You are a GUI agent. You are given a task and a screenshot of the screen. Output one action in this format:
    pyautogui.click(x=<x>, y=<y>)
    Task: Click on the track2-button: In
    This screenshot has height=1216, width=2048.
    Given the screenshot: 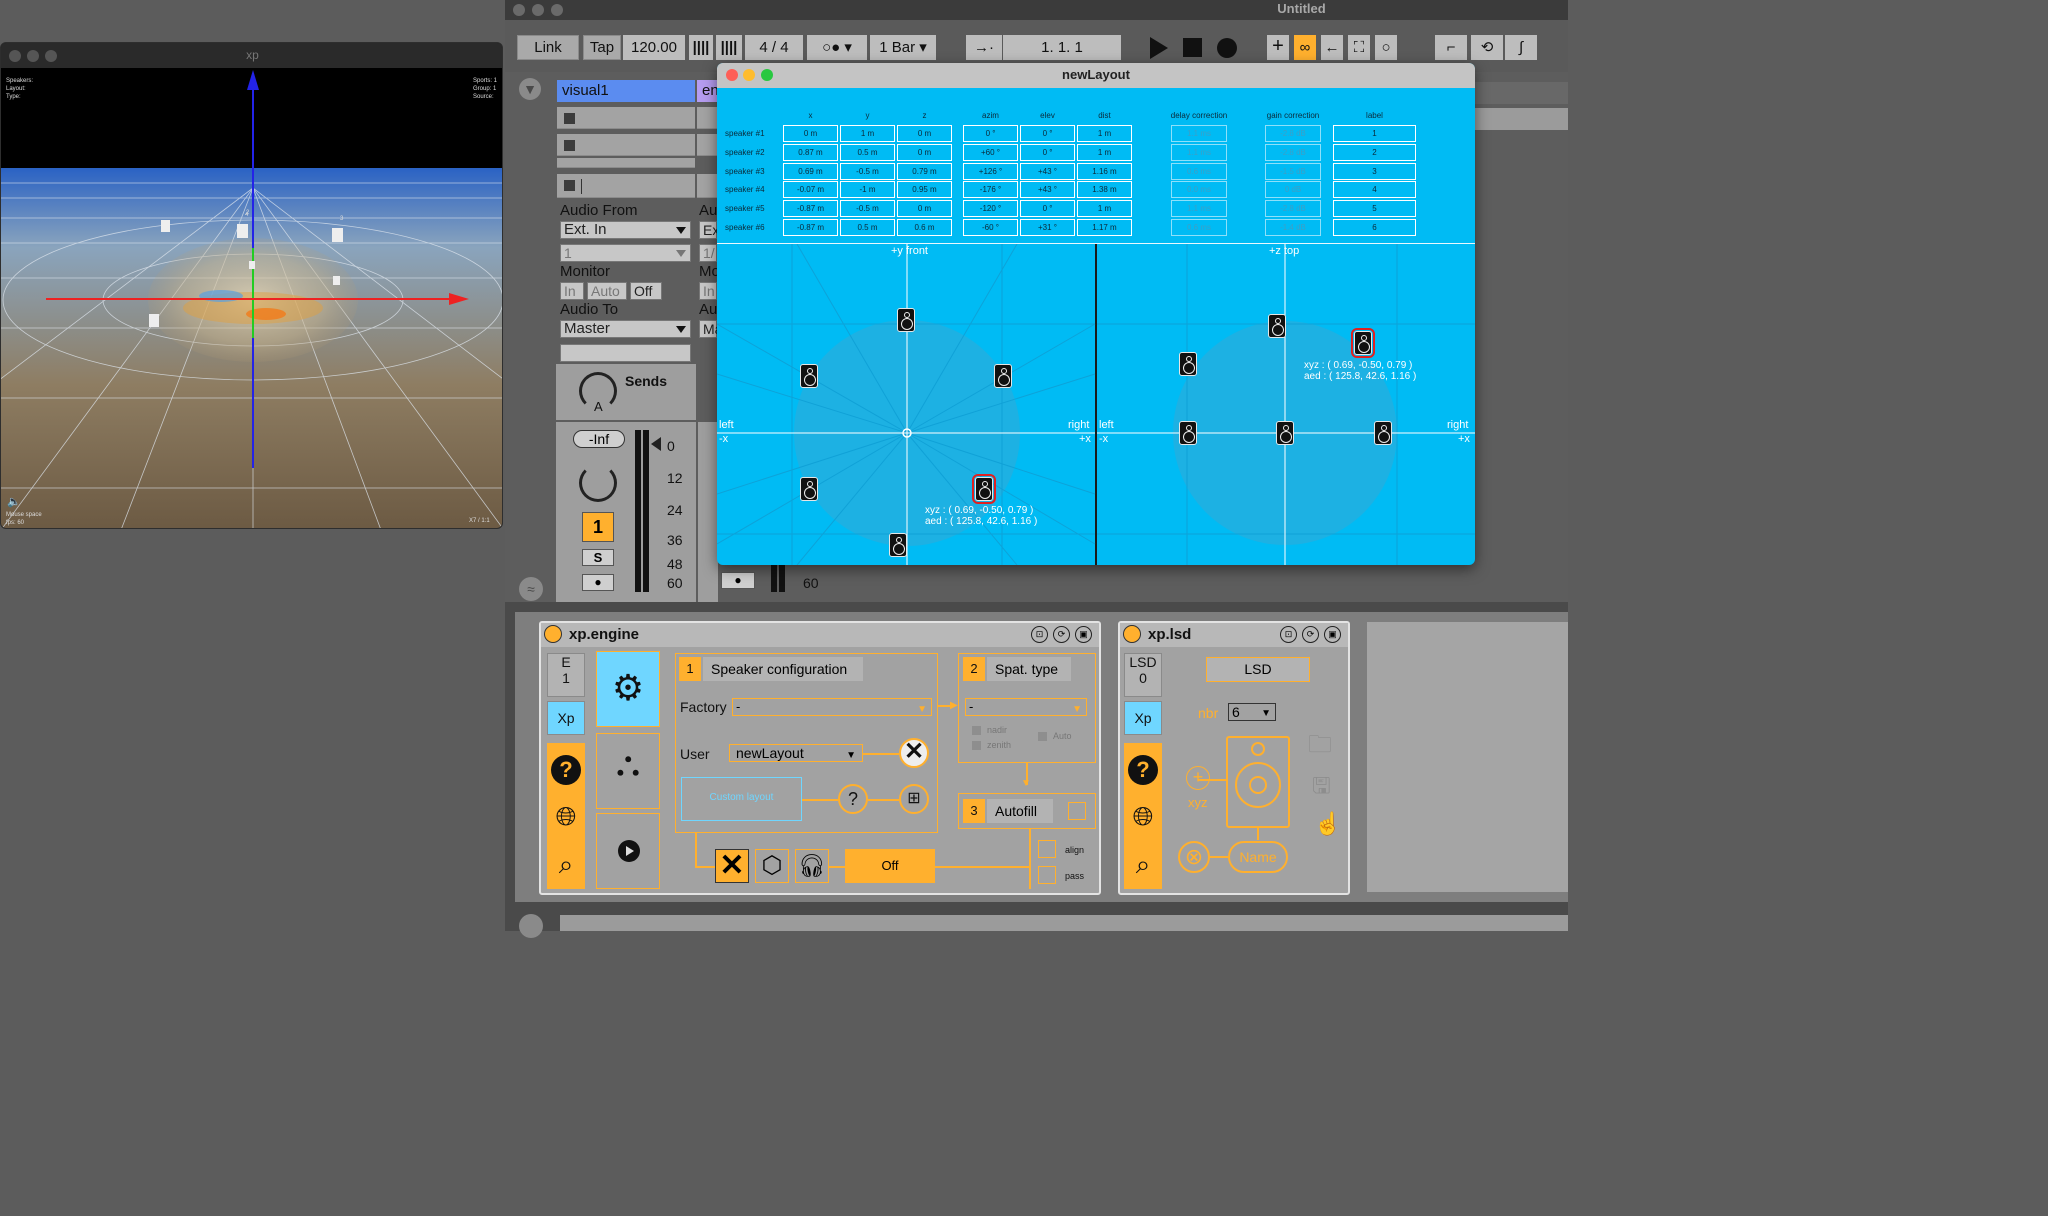 What is the action you would take?
    pyautogui.click(x=708, y=291)
    